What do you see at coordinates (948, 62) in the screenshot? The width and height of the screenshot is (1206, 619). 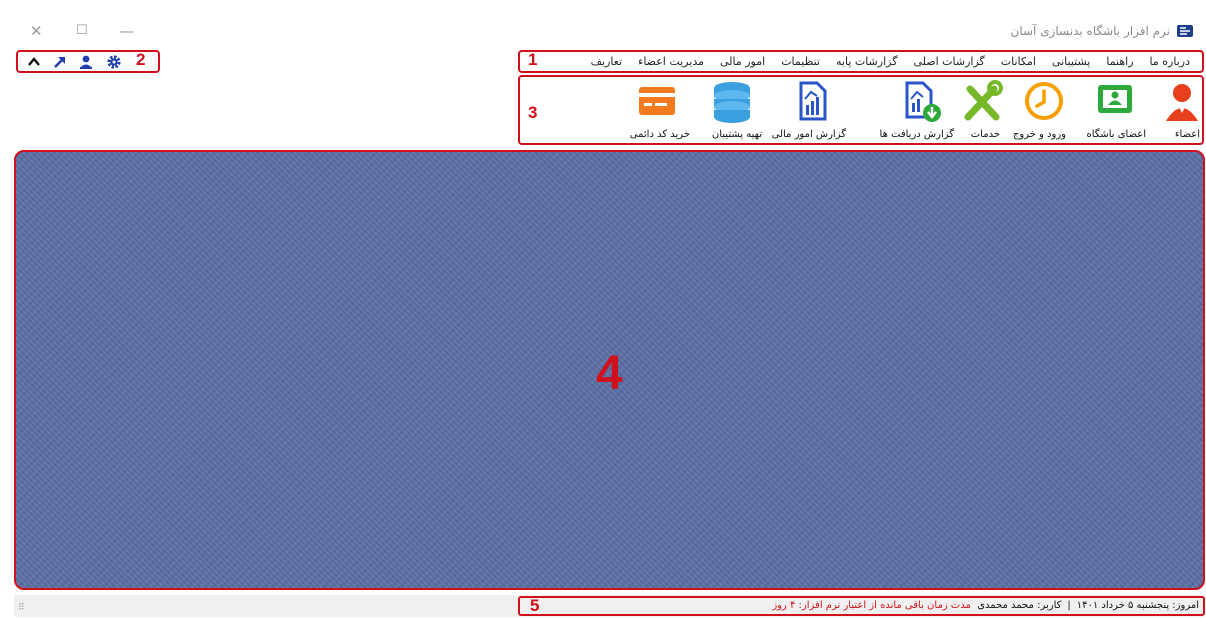 I see `menu-item-main-reports: گزارشات اصلی` at bounding box center [948, 62].